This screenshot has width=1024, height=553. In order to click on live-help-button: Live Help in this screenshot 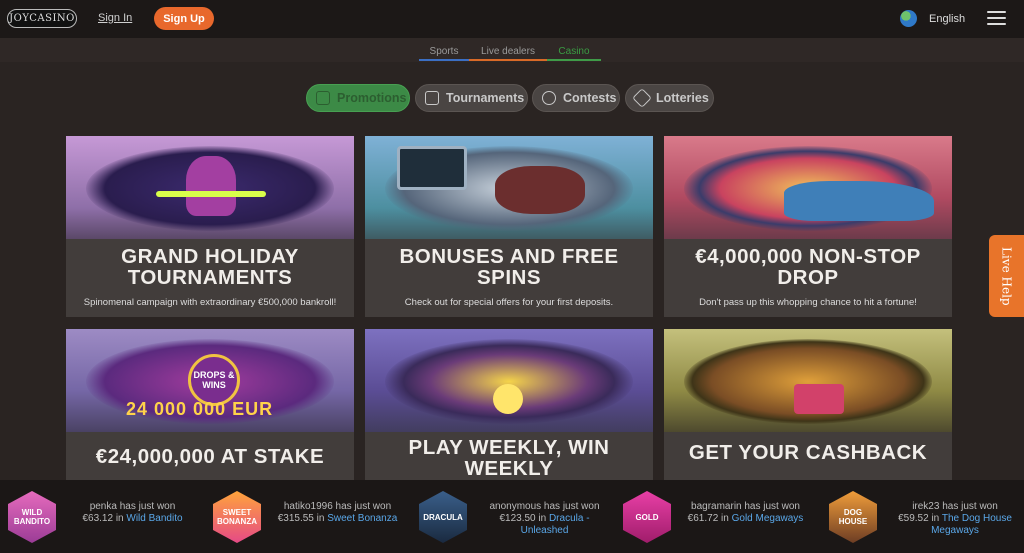, I will do `click(1006, 276)`.